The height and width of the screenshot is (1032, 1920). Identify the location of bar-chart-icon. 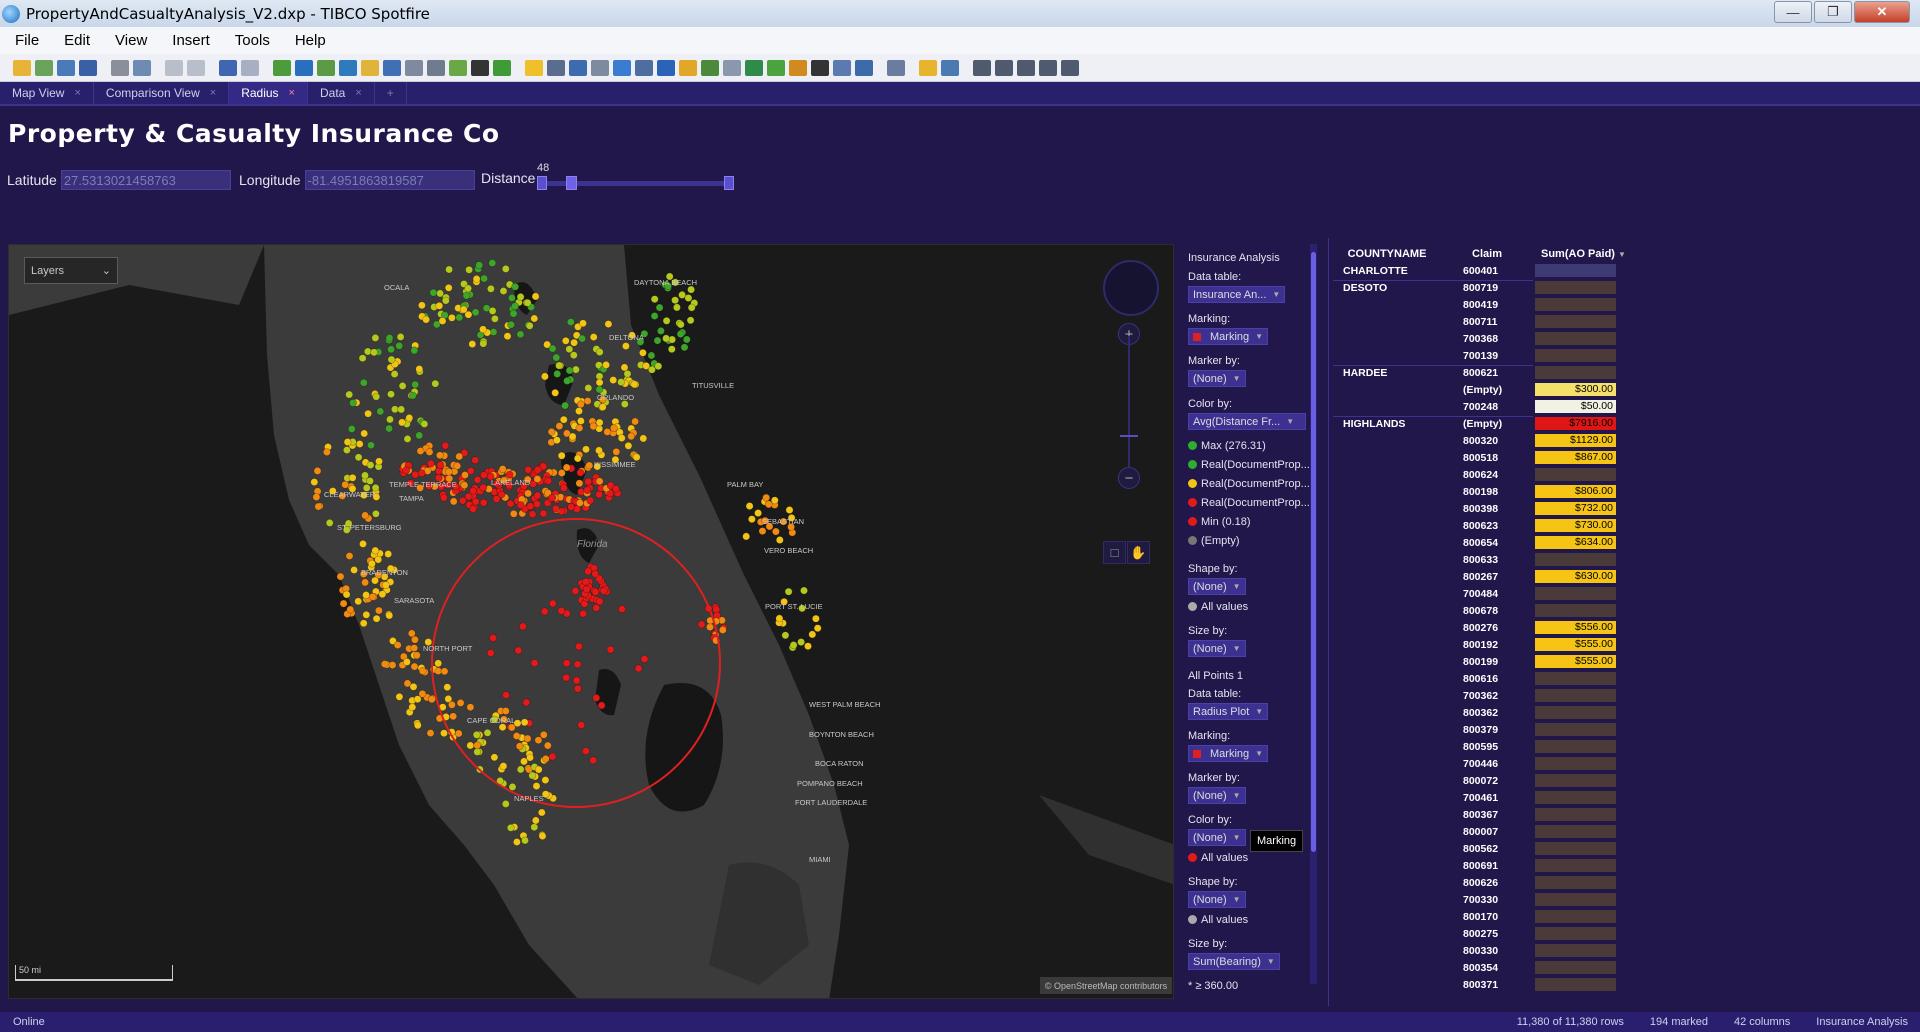
(622, 67).